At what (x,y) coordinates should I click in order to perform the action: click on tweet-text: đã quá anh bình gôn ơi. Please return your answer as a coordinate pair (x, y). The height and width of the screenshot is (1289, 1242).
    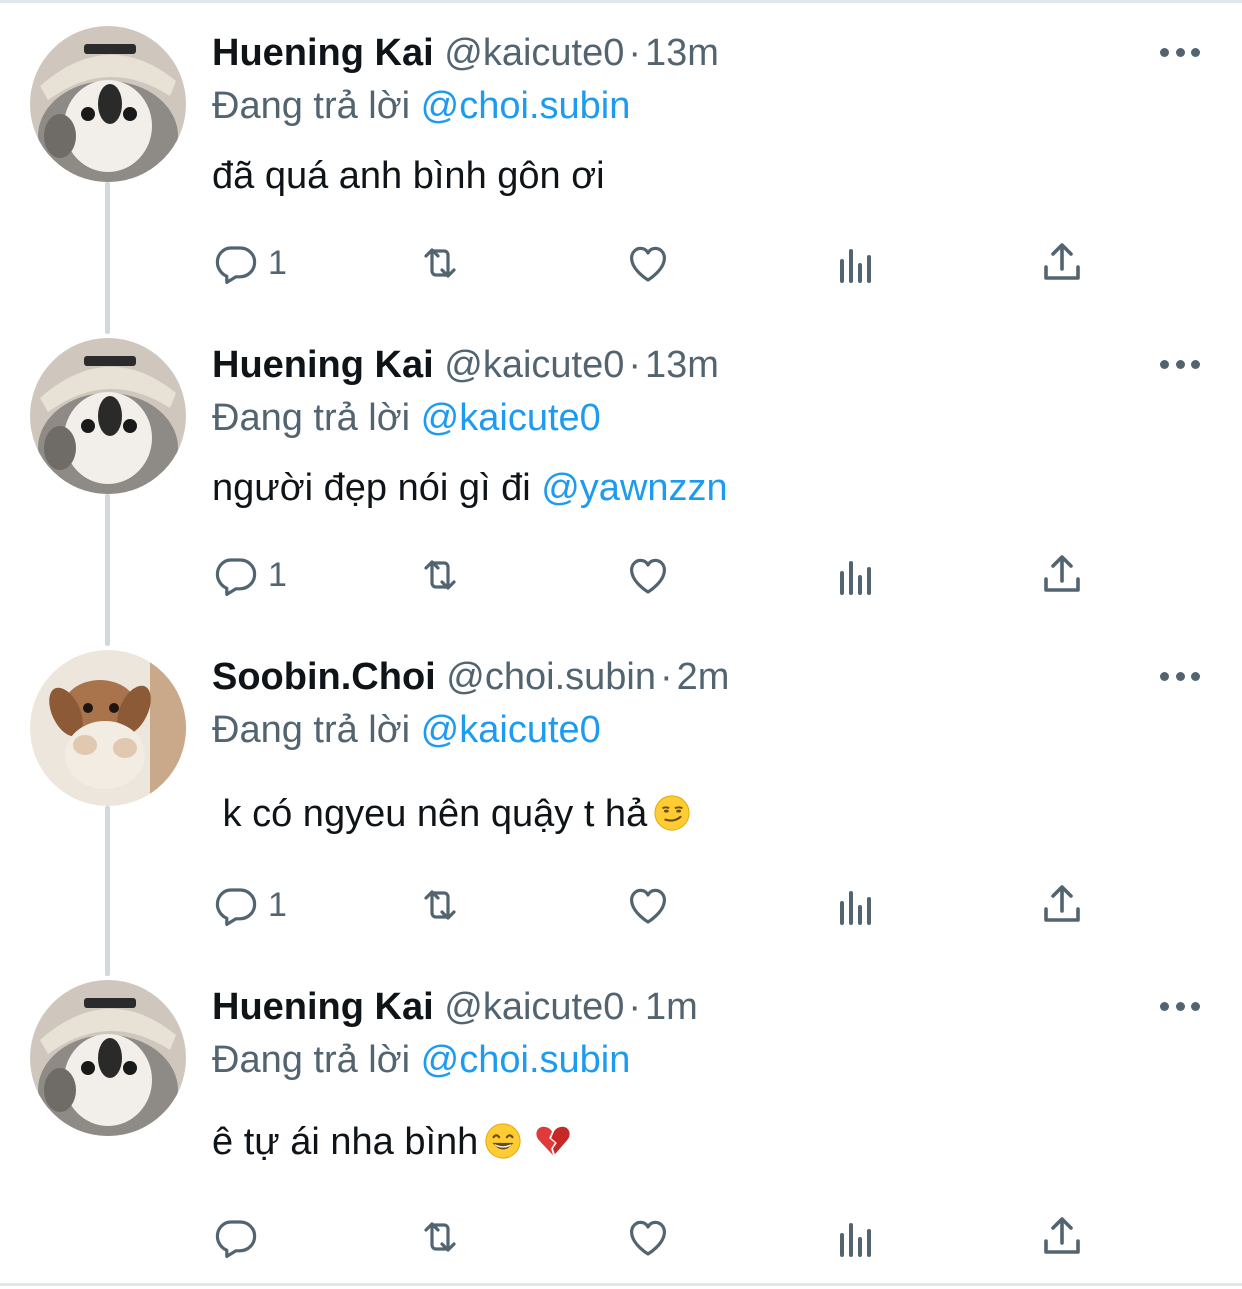
    Looking at the image, I should click on (408, 176).